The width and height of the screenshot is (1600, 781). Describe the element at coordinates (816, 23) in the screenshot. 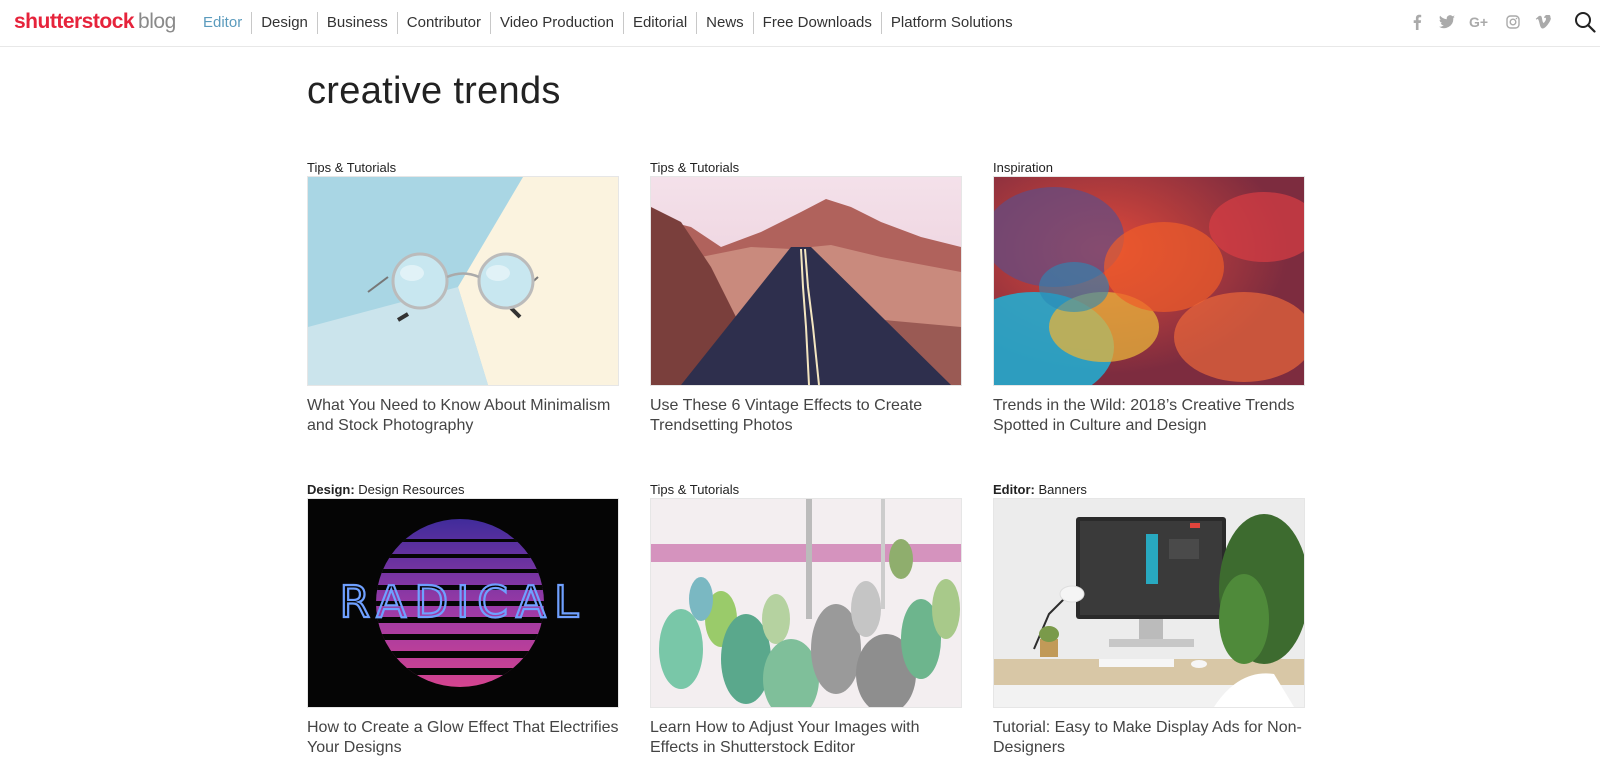

I see `nav-item-free-downloads: Free Downloads` at that location.